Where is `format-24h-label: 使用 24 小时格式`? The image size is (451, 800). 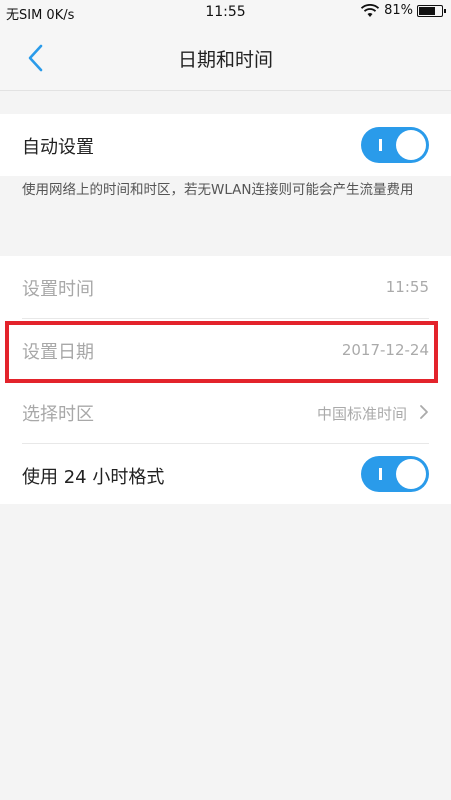 format-24h-label: 使用 24 小时格式 is located at coordinates (93, 477).